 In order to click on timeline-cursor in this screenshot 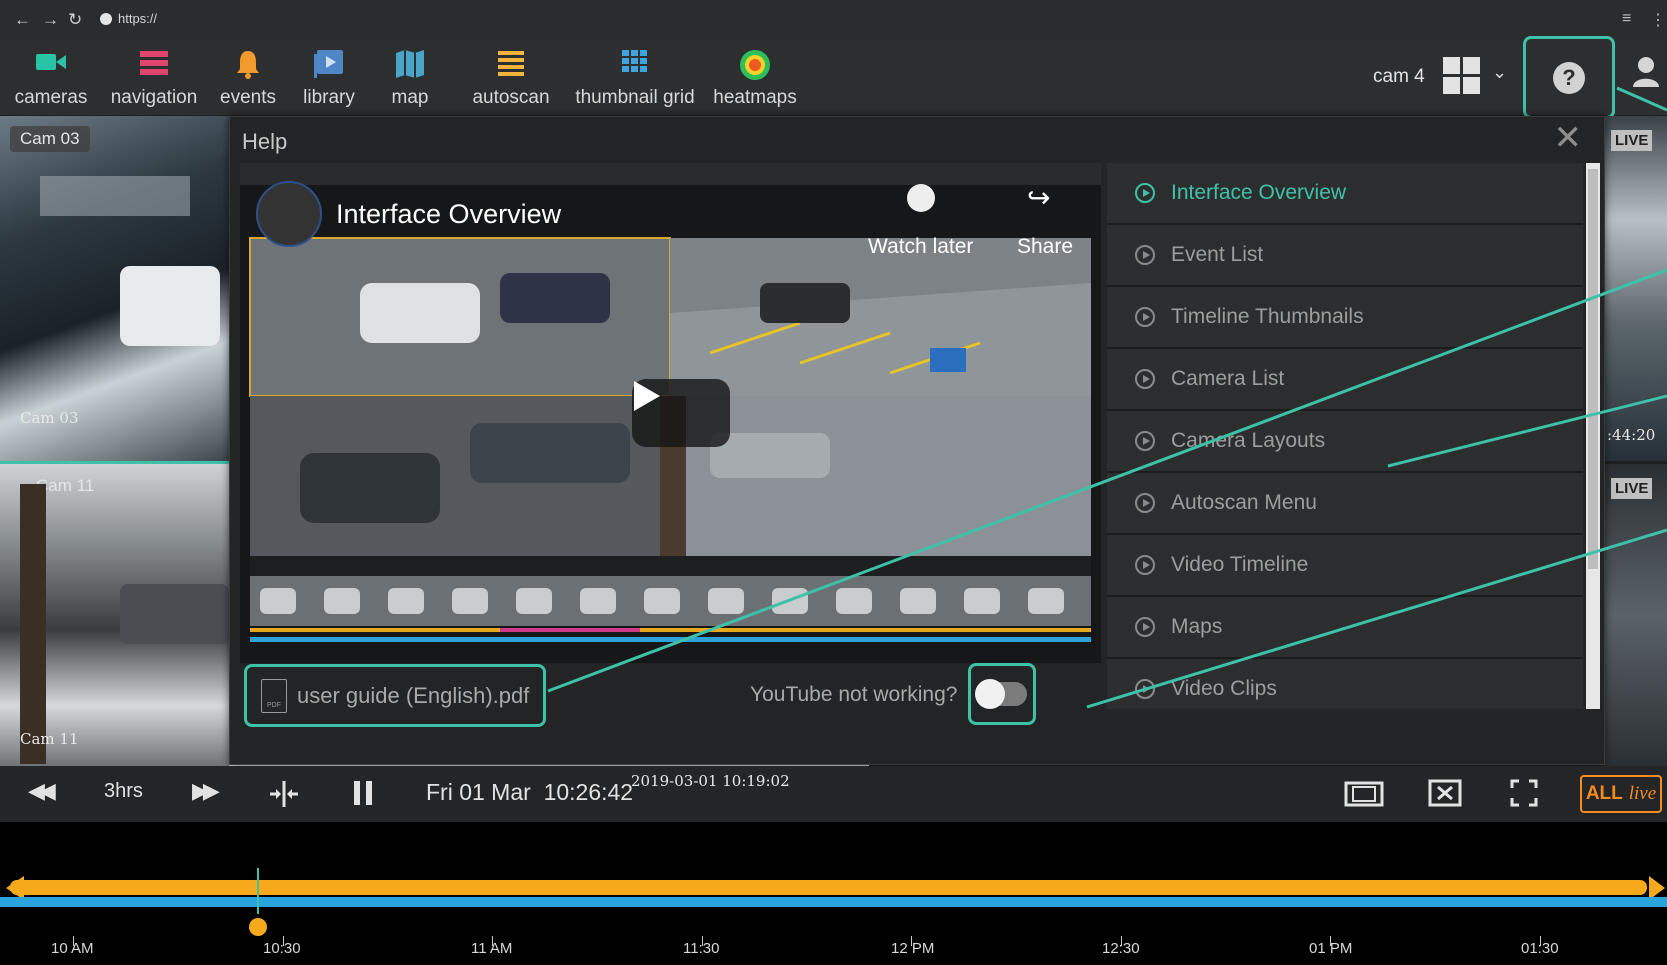, I will do `click(258, 891)`.